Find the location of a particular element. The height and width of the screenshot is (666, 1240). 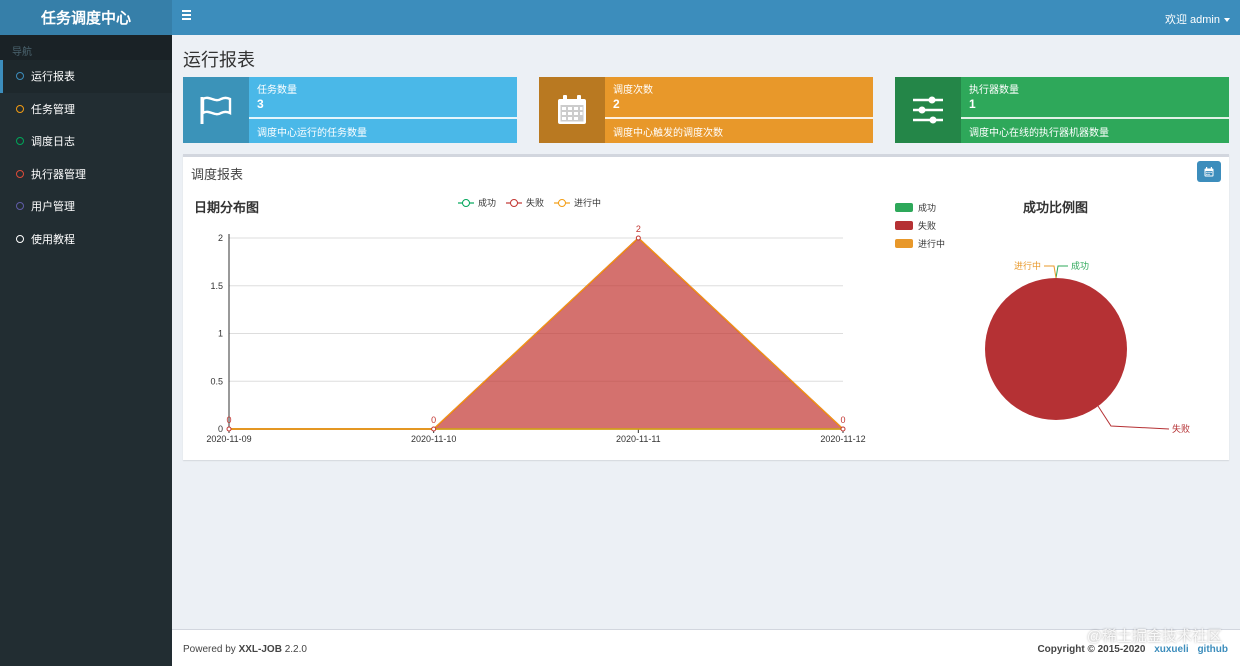

app-logo: 任务调度中心 is located at coordinates (86, 17).